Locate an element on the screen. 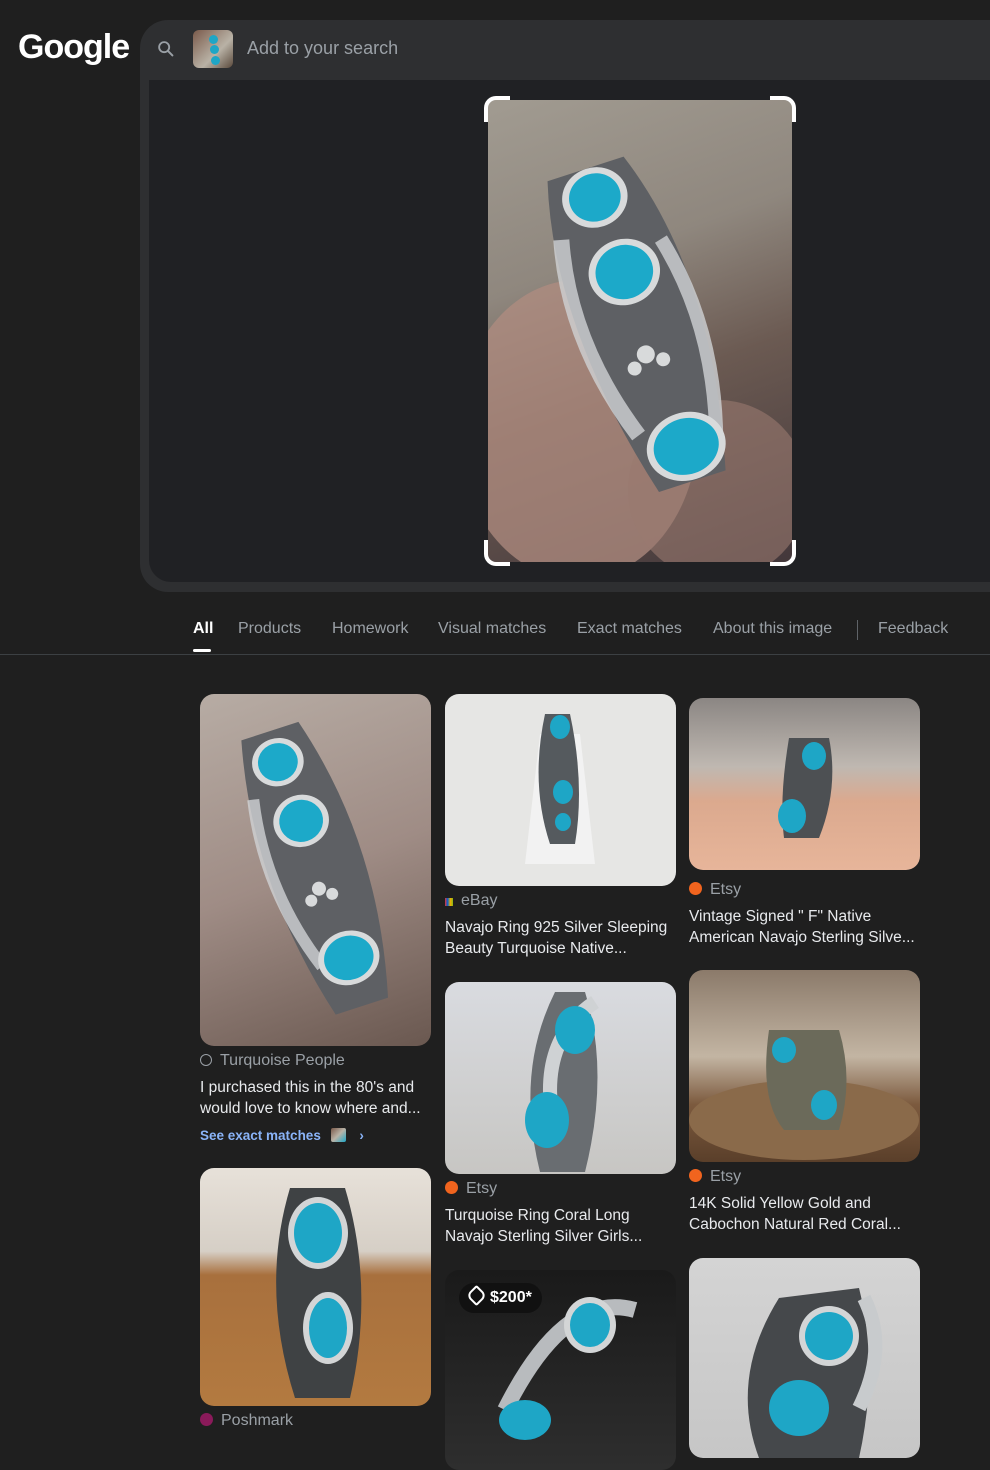  crop-corner-bottom-right is located at coordinates (783, 553).